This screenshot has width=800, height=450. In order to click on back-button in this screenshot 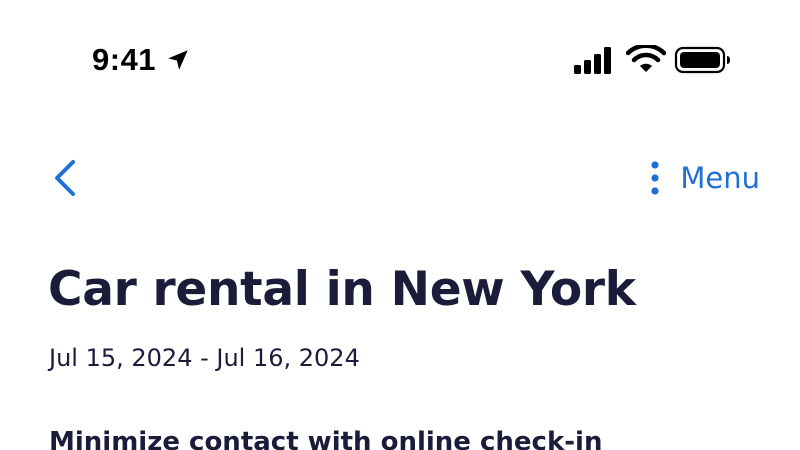, I will do `click(66, 178)`.